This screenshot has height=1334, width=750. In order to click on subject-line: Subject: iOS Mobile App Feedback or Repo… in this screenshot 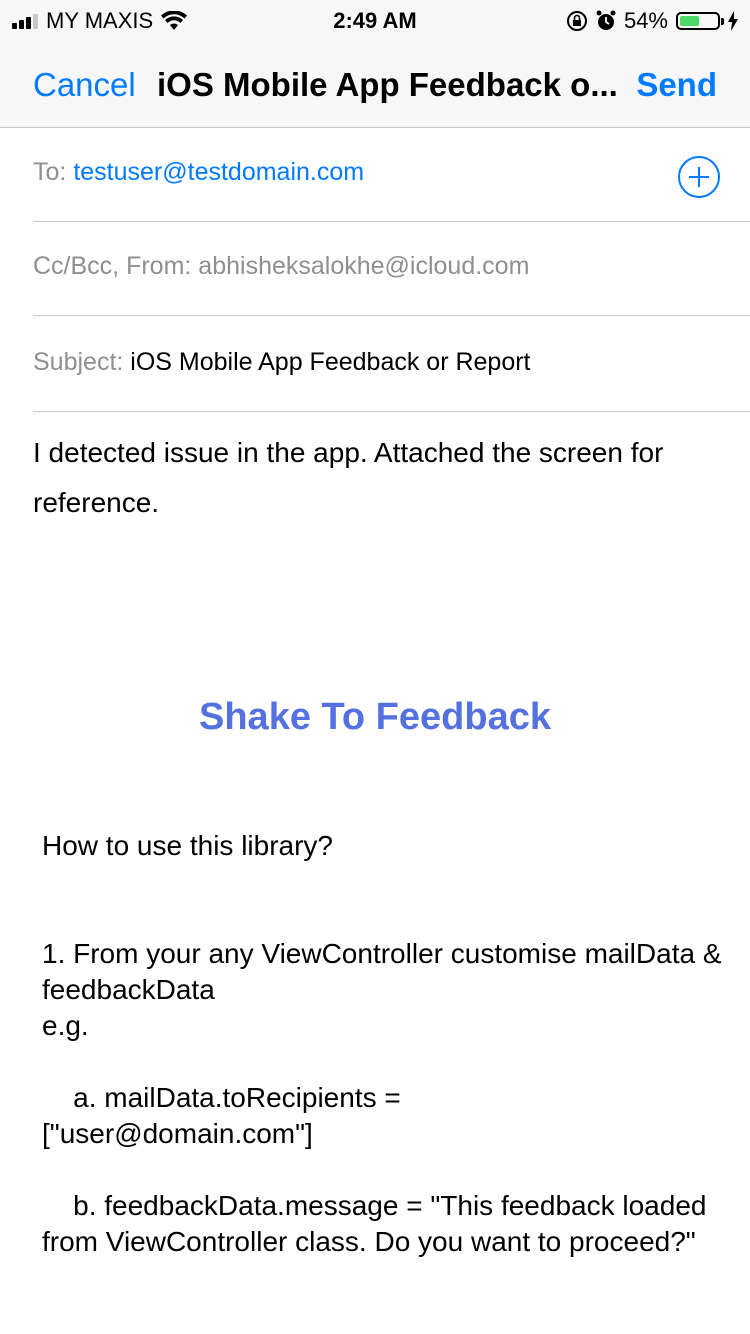, I will do `click(282, 362)`.